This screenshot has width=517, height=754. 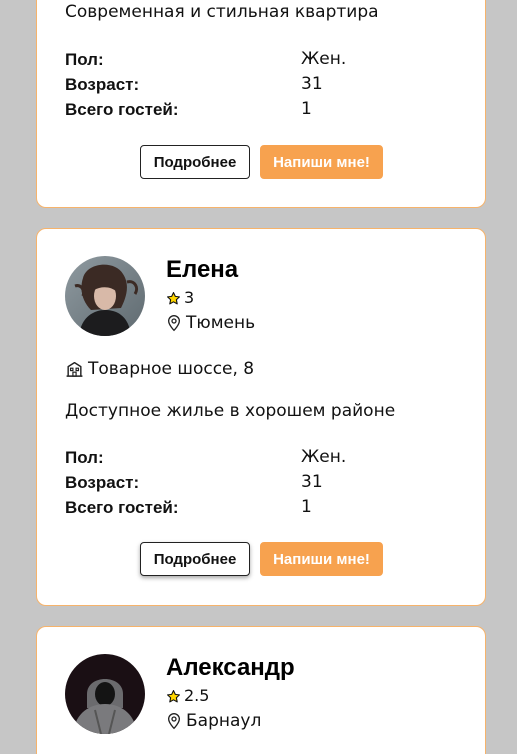 I want to click on city: Барнаул, so click(x=230, y=721).